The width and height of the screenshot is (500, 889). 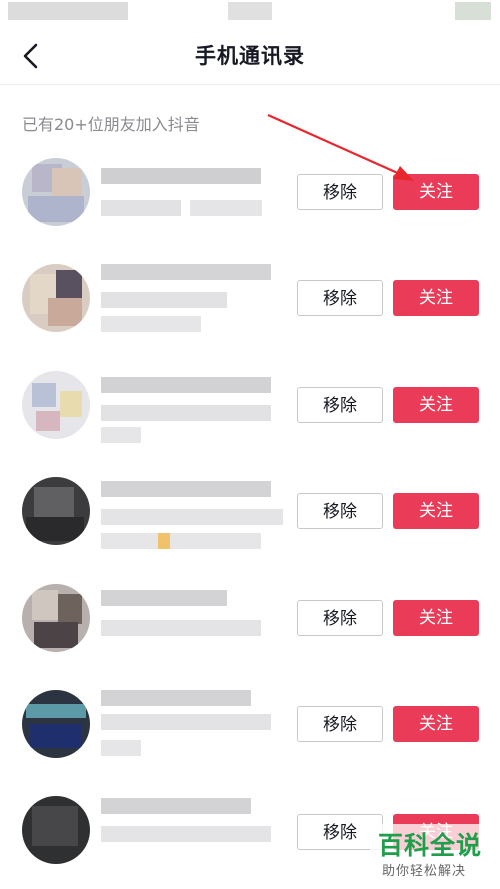 I want to click on page-title: 手机通讯录, so click(x=250, y=56).